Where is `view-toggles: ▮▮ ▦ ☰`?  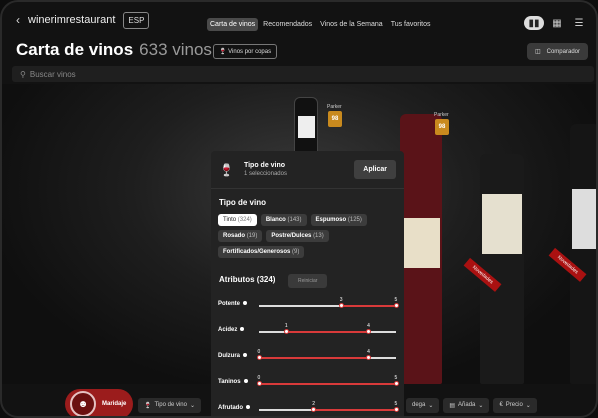
view-toggles: ▮▮ ▦ ☰ is located at coordinates (556, 23).